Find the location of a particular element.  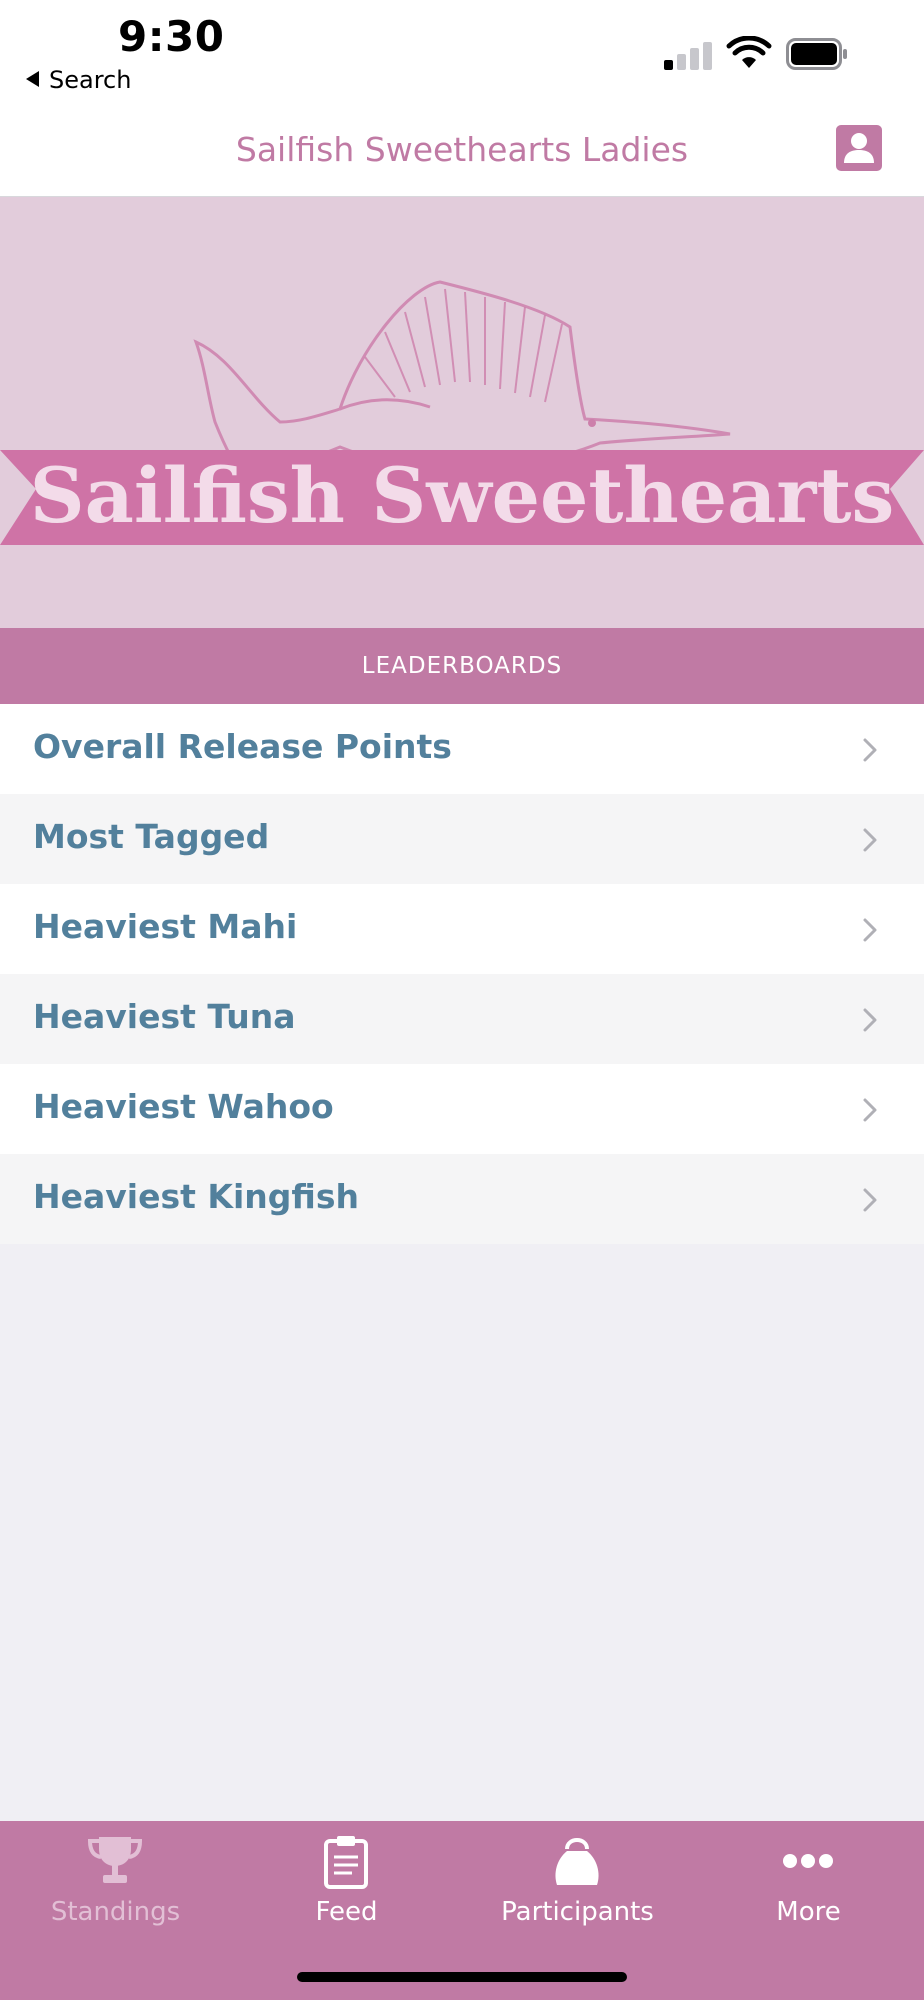

person-icon is located at coordinates (859, 148).